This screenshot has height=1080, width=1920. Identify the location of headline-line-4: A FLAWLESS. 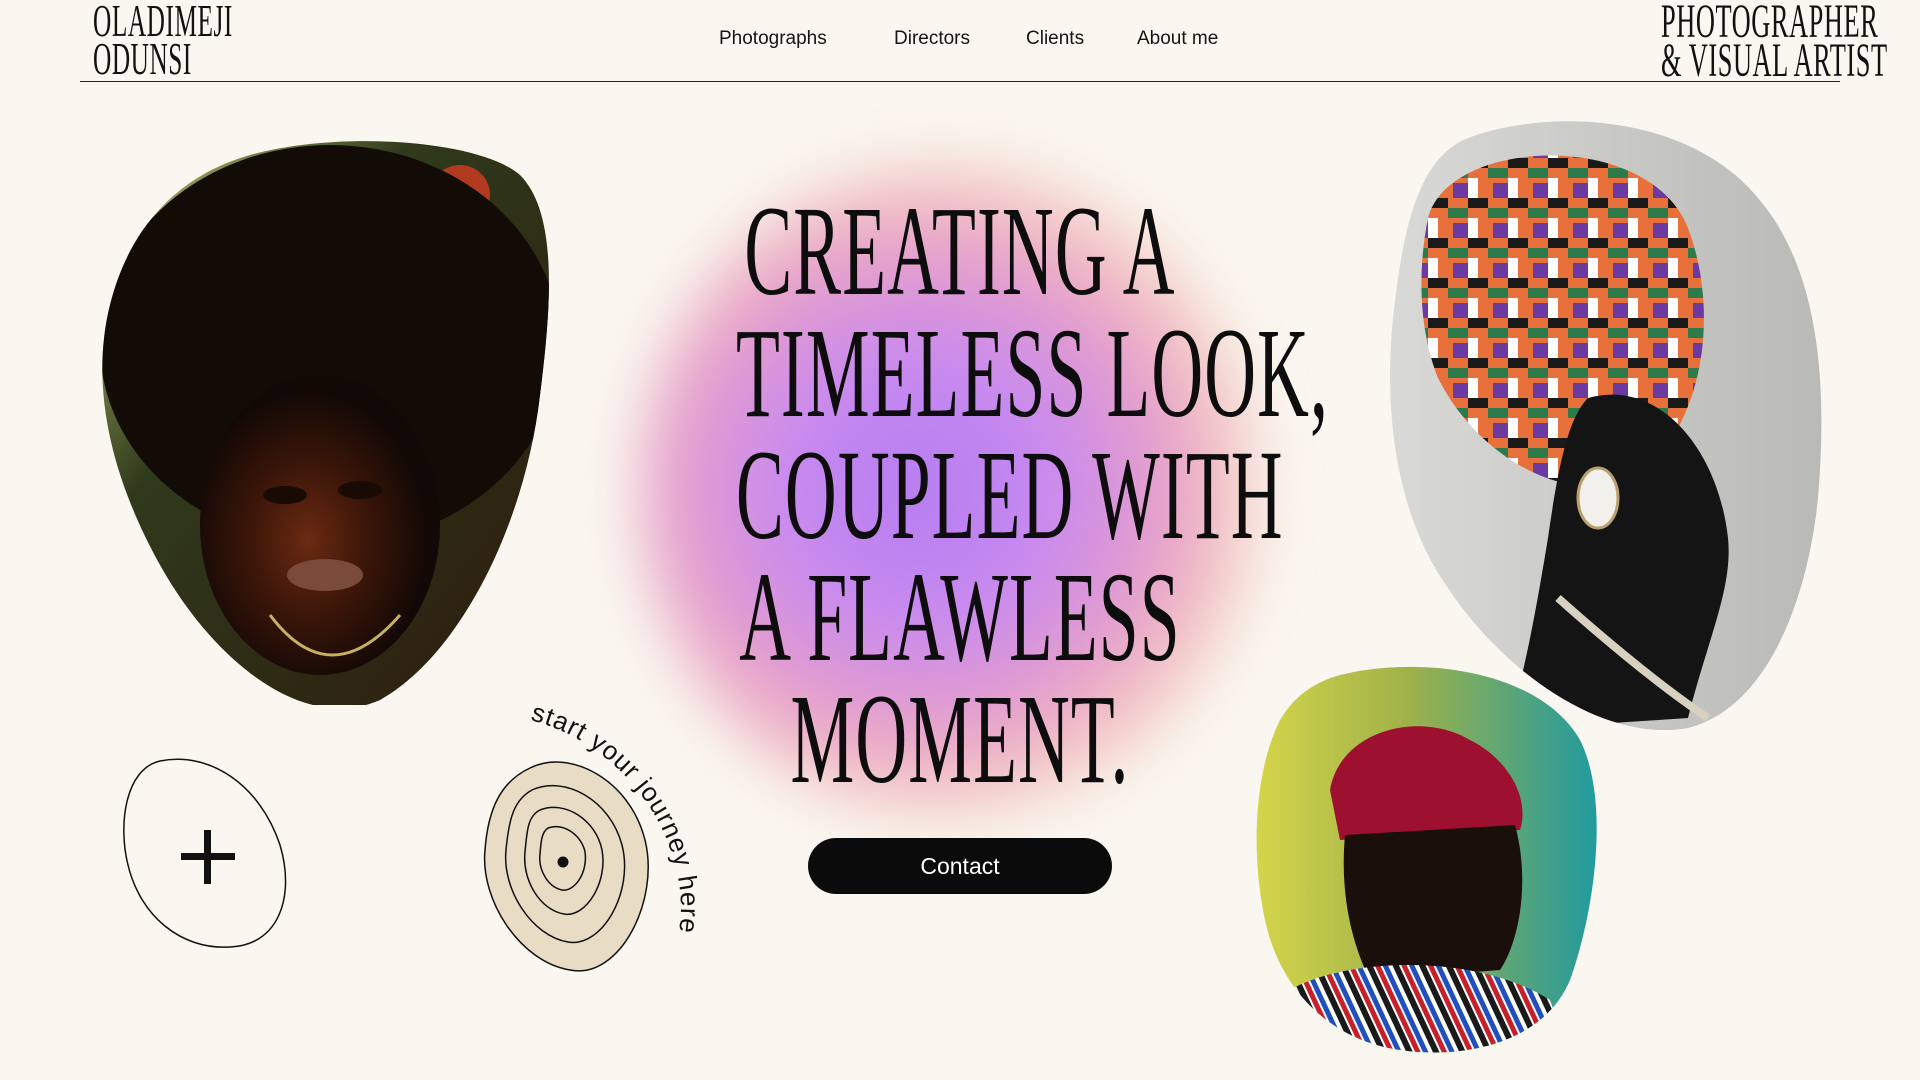
(960, 617).